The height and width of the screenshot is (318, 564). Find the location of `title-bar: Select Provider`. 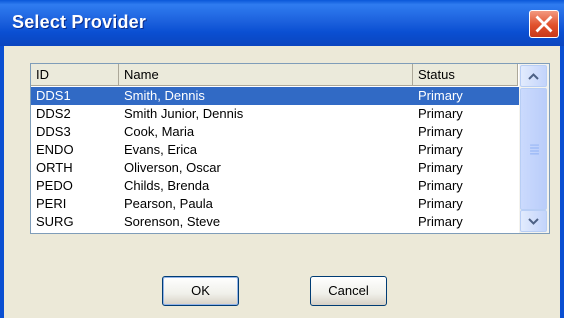

title-bar: Select Provider is located at coordinates (282, 23).